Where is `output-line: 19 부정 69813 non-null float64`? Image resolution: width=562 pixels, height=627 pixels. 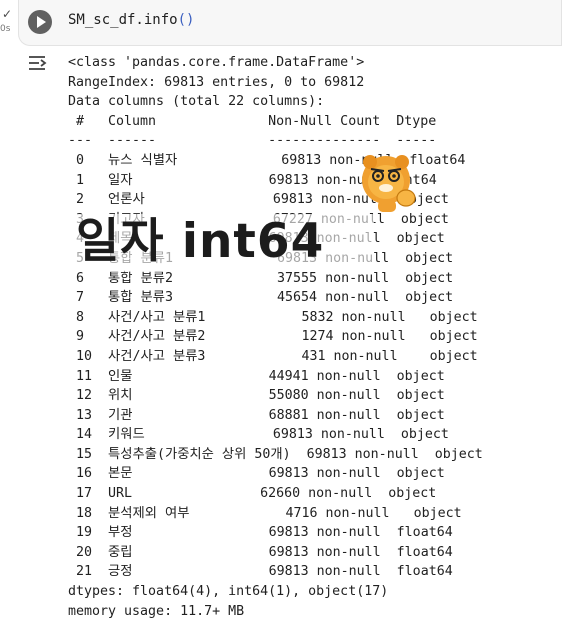
output-line: 19 부정 69813 non-null float64 is located at coordinates (260, 533).